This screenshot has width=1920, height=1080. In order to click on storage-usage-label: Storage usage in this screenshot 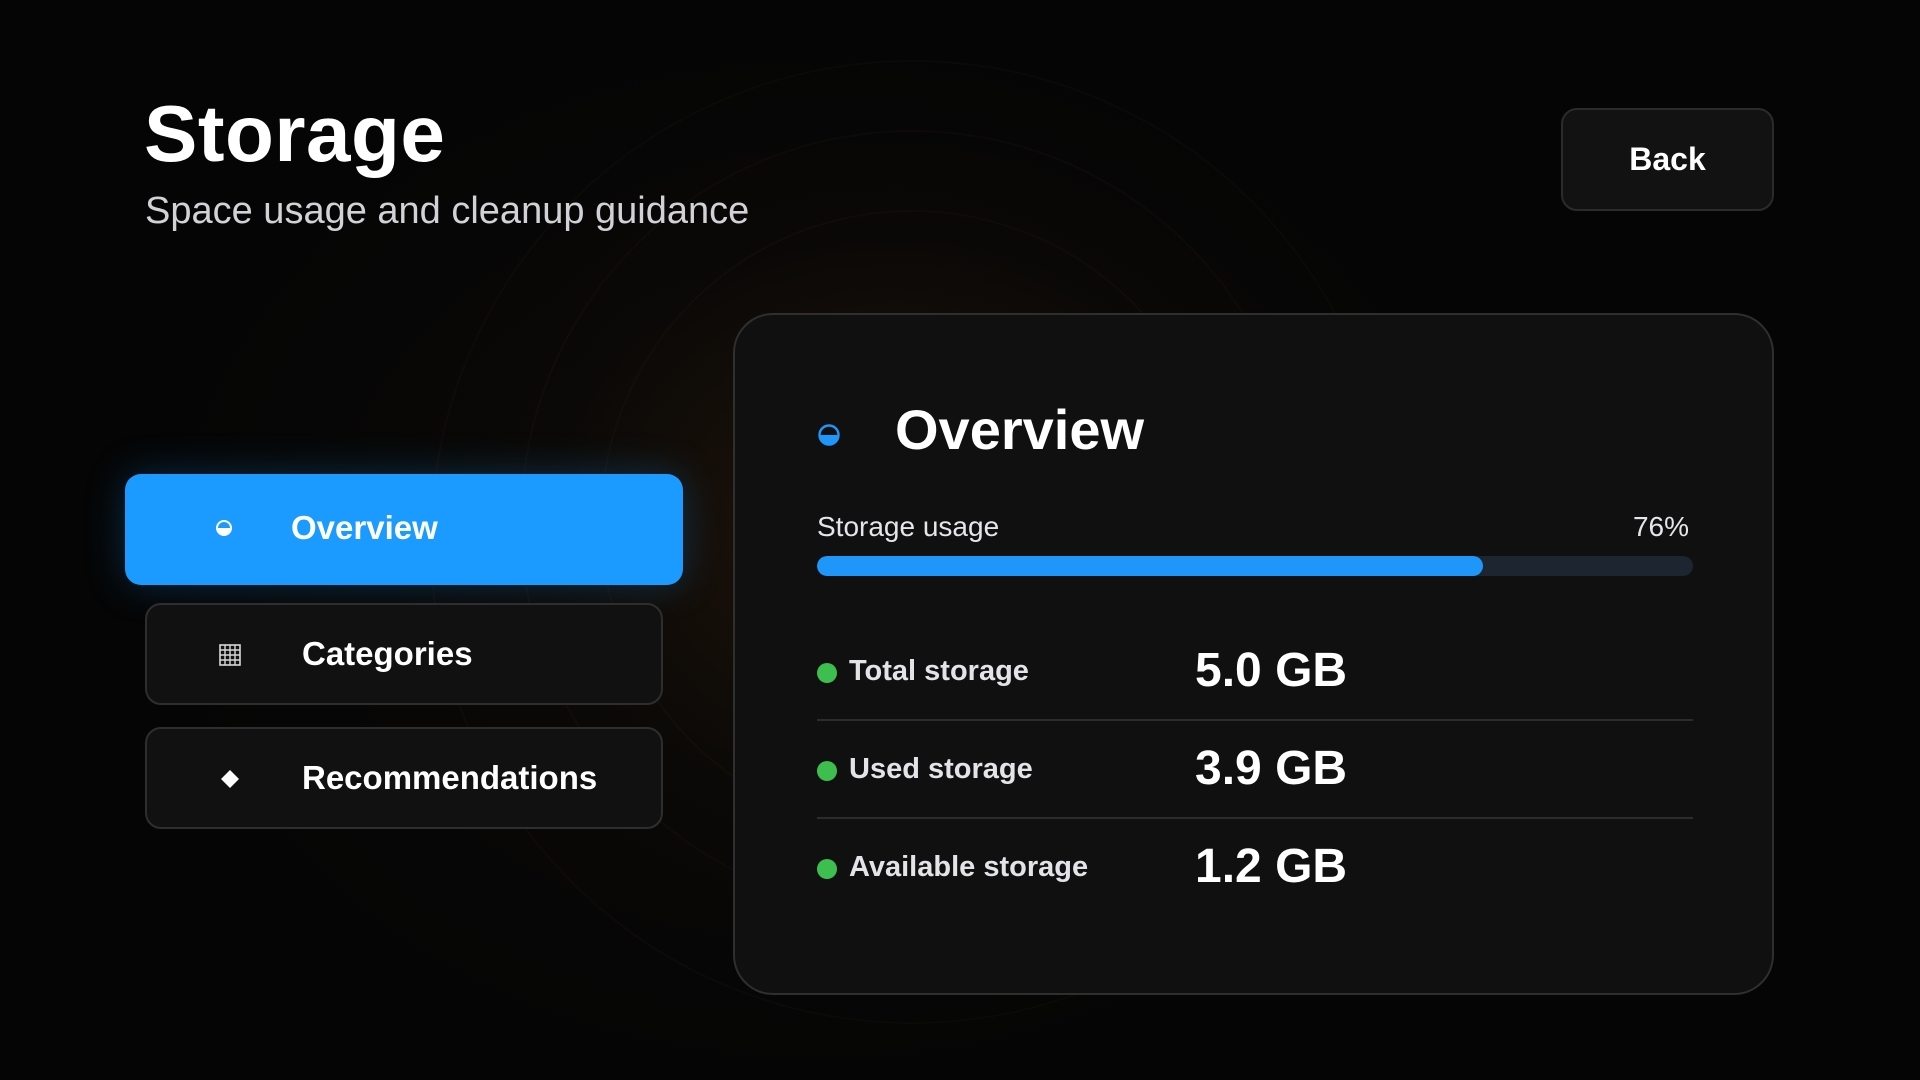, I will do `click(908, 526)`.